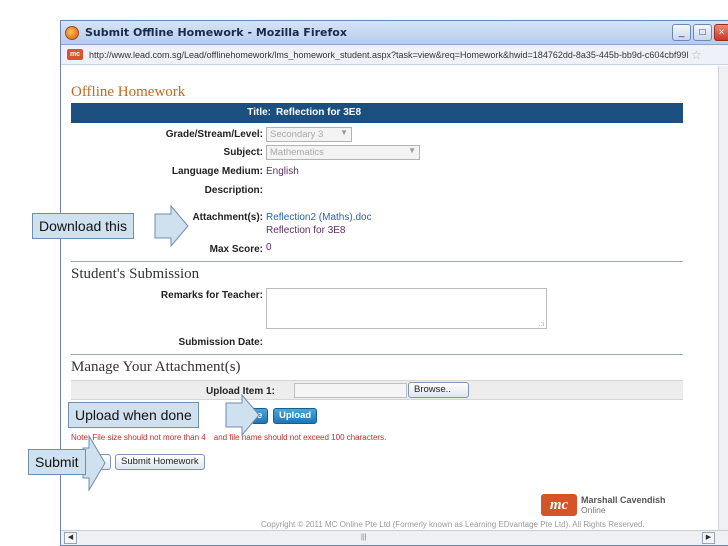 Image resolution: width=728 pixels, height=546 pixels. What do you see at coordinates (72, 32) in the screenshot?
I see `firefox-icon` at bounding box center [72, 32].